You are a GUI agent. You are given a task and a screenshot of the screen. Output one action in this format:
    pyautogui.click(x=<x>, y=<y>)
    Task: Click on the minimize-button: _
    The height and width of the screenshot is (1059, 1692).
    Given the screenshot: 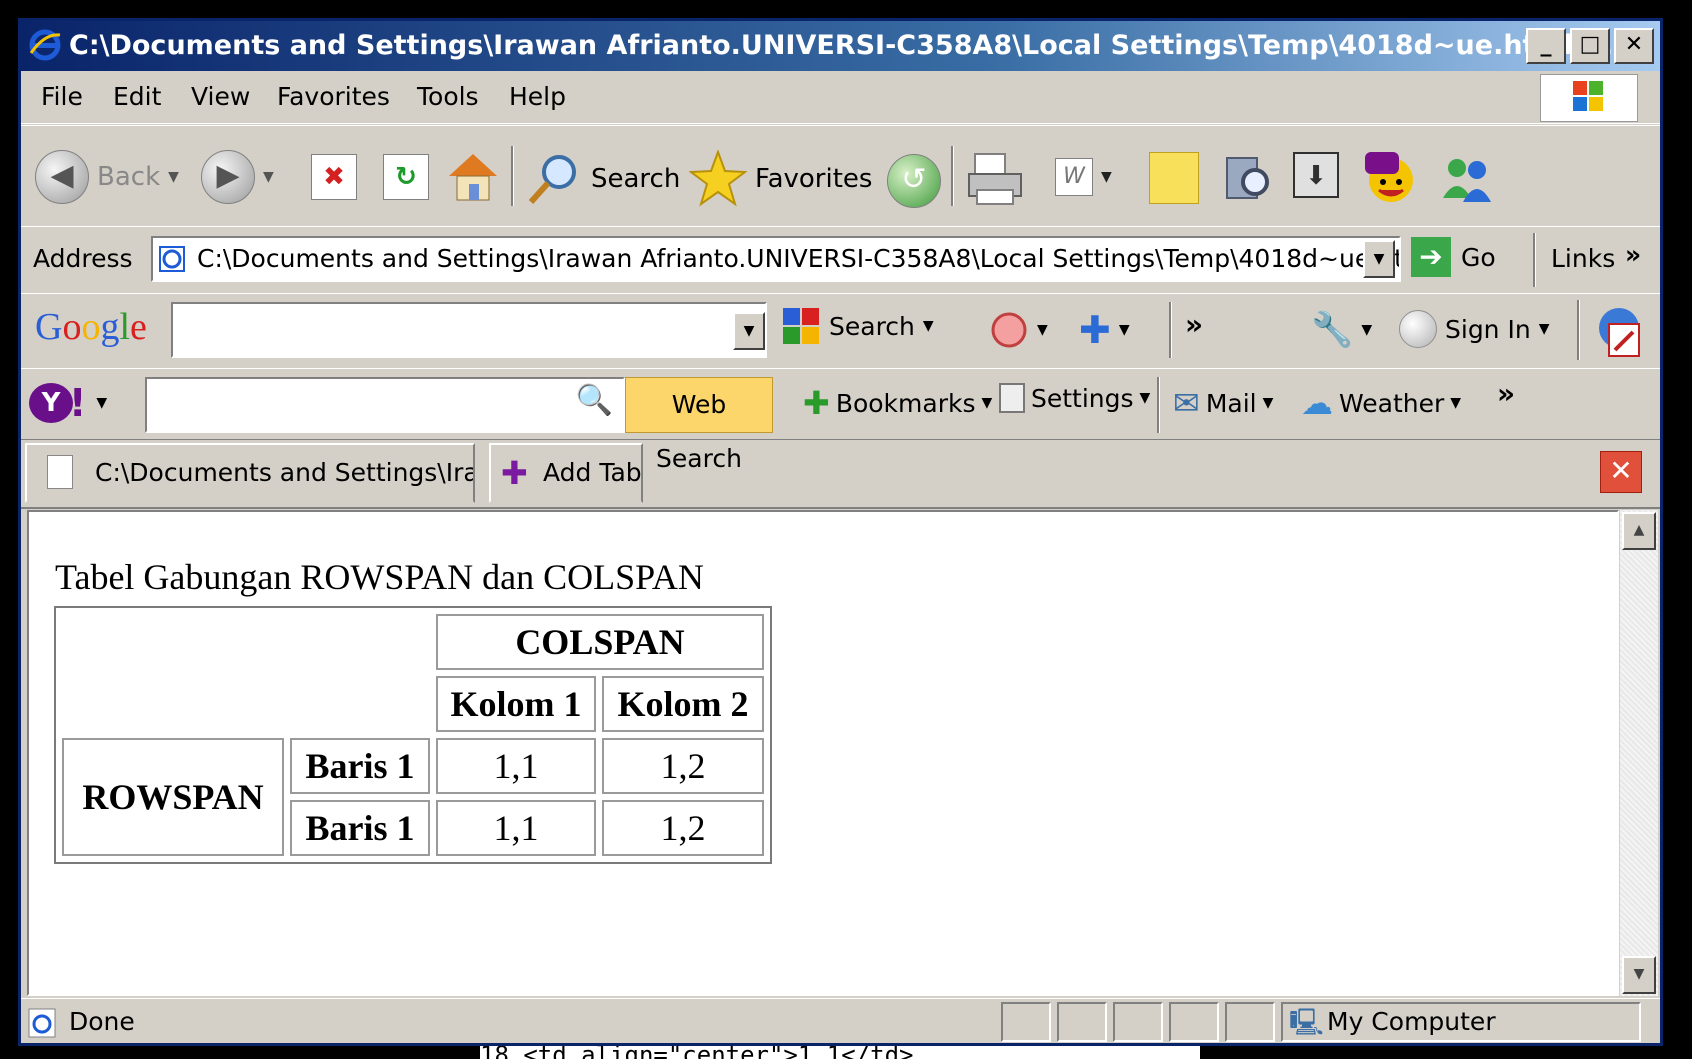 What is the action you would take?
    pyautogui.click(x=1546, y=46)
    